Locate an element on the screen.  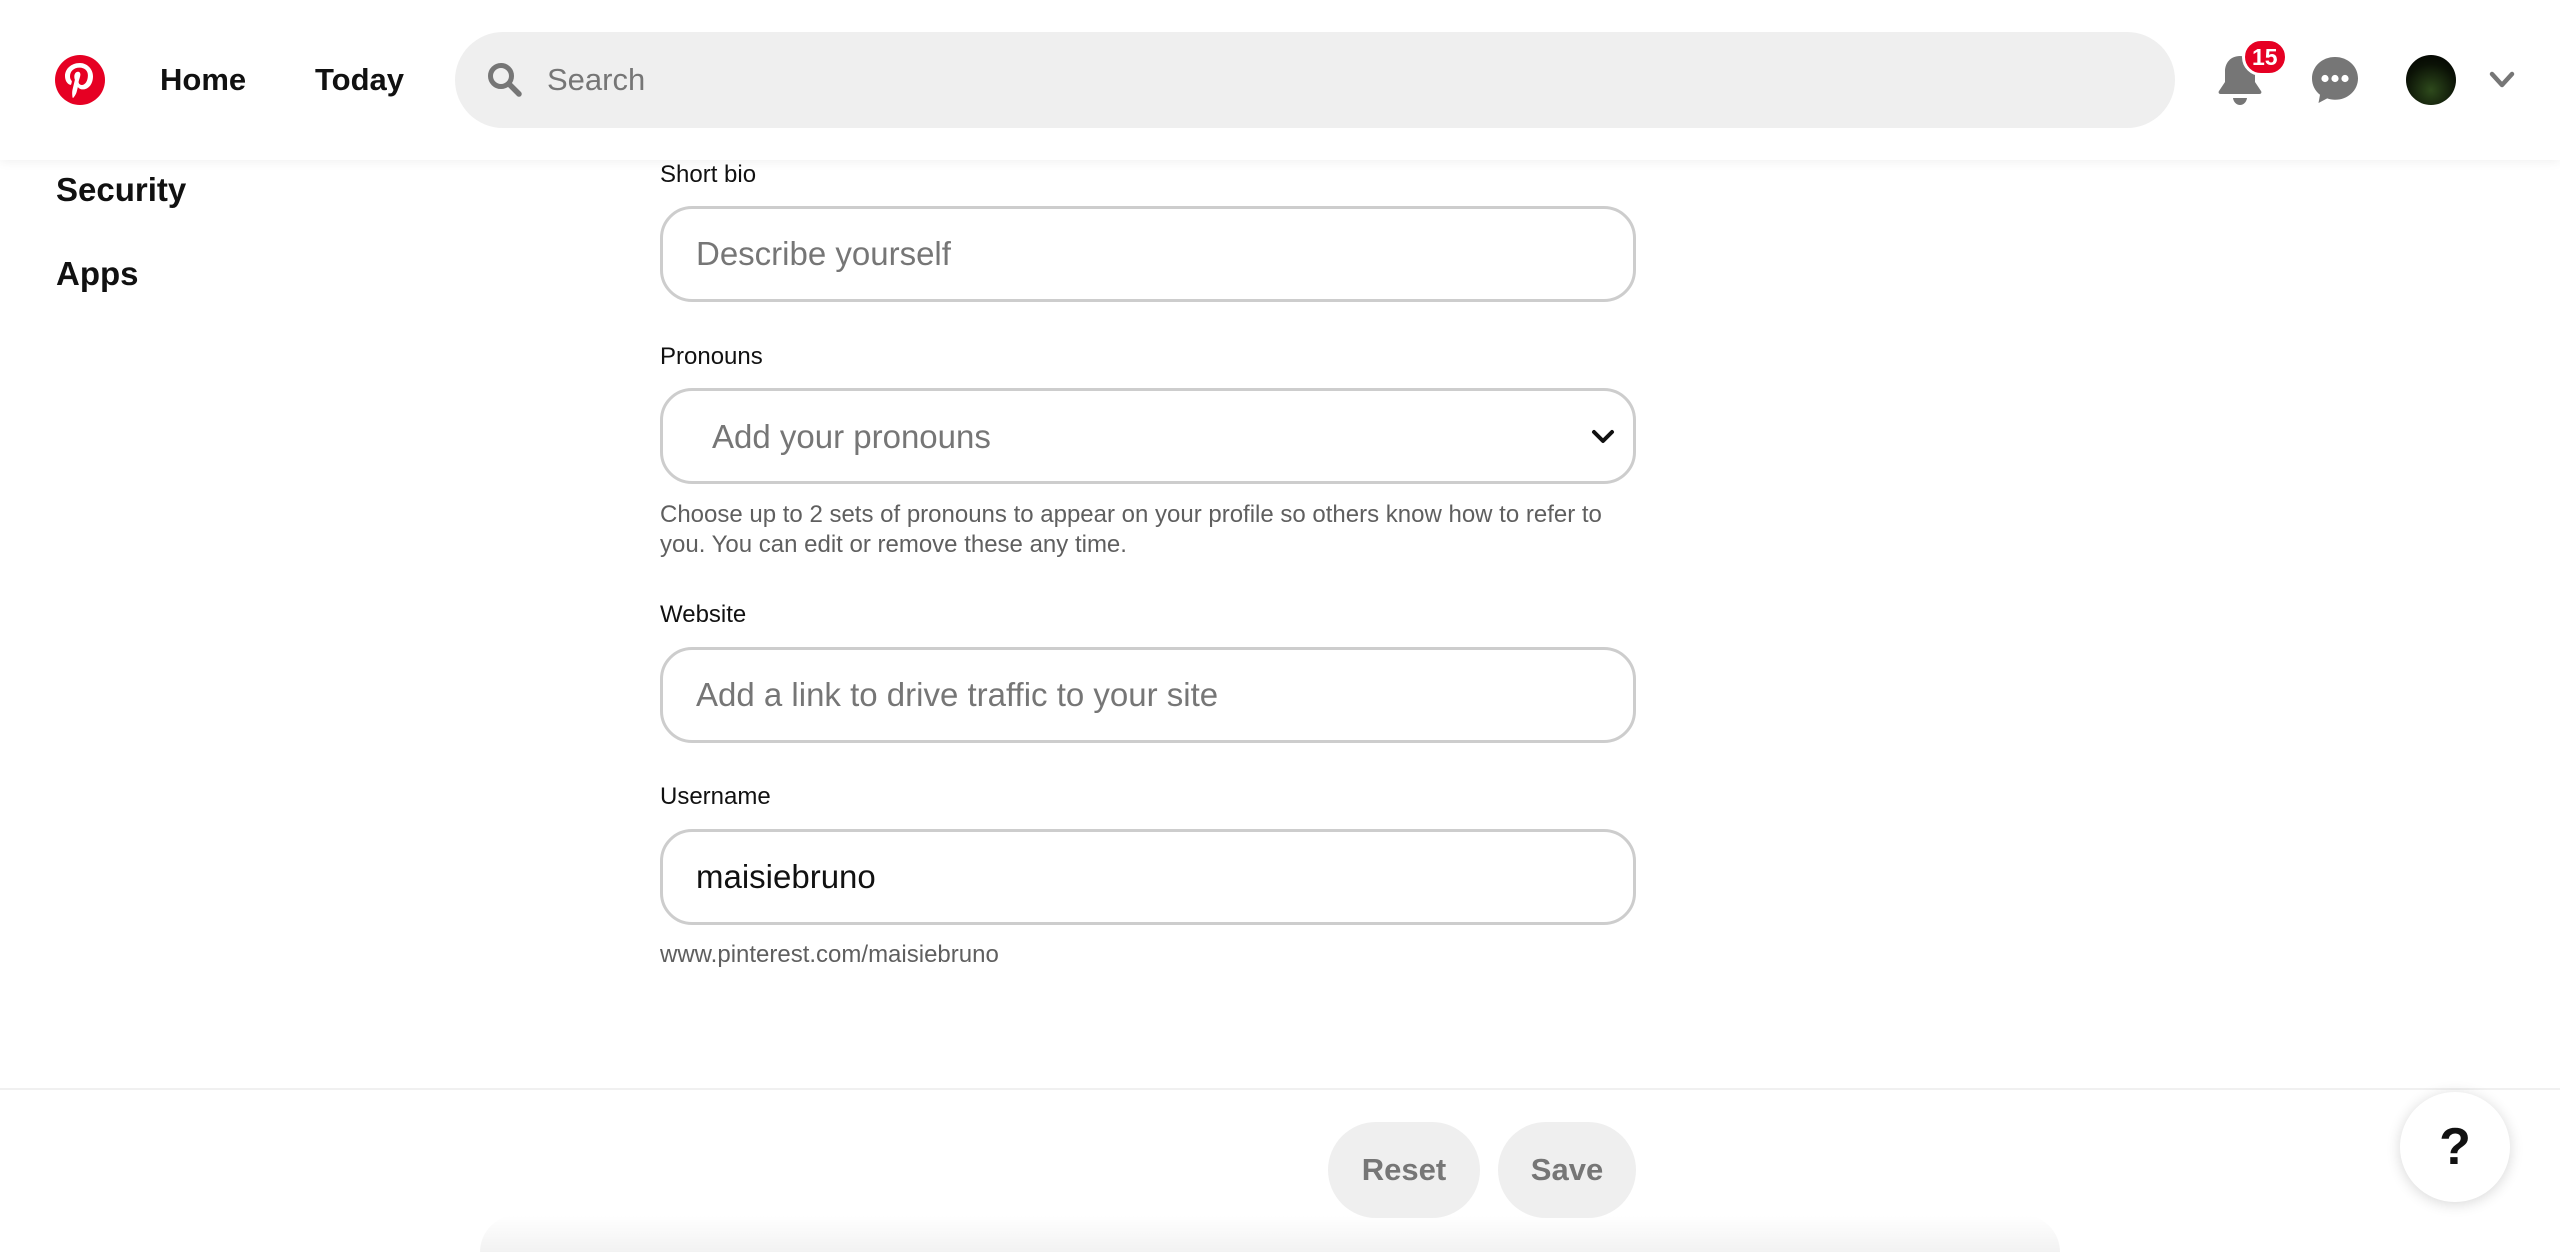
short-bio-label: Short bio is located at coordinates (708, 174).